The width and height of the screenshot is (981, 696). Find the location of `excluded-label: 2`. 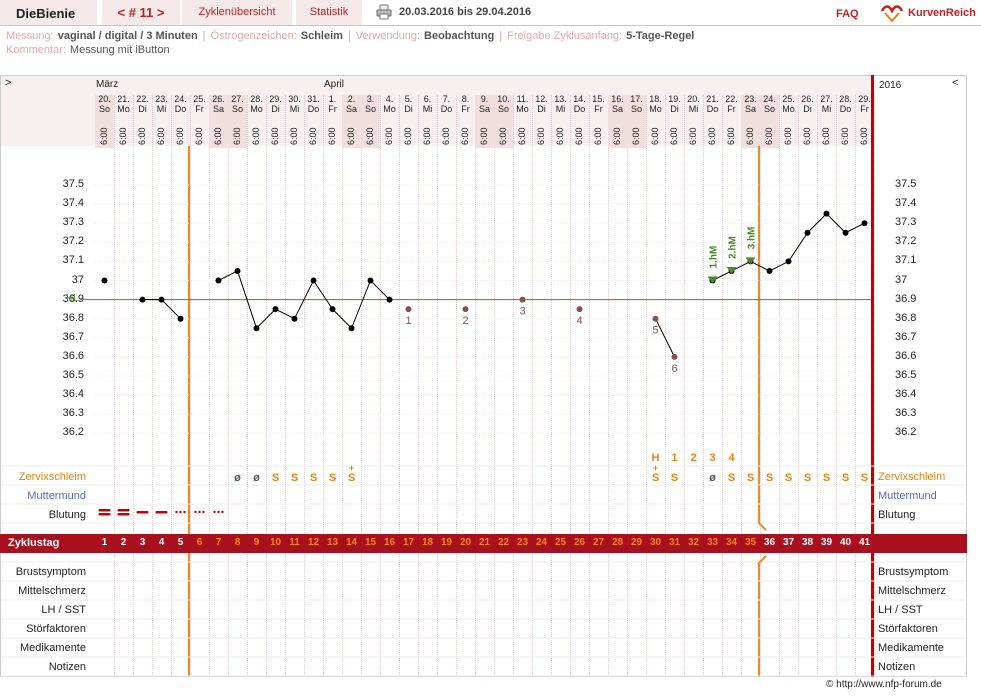

excluded-label: 2 is located at coordinates (465, 321).